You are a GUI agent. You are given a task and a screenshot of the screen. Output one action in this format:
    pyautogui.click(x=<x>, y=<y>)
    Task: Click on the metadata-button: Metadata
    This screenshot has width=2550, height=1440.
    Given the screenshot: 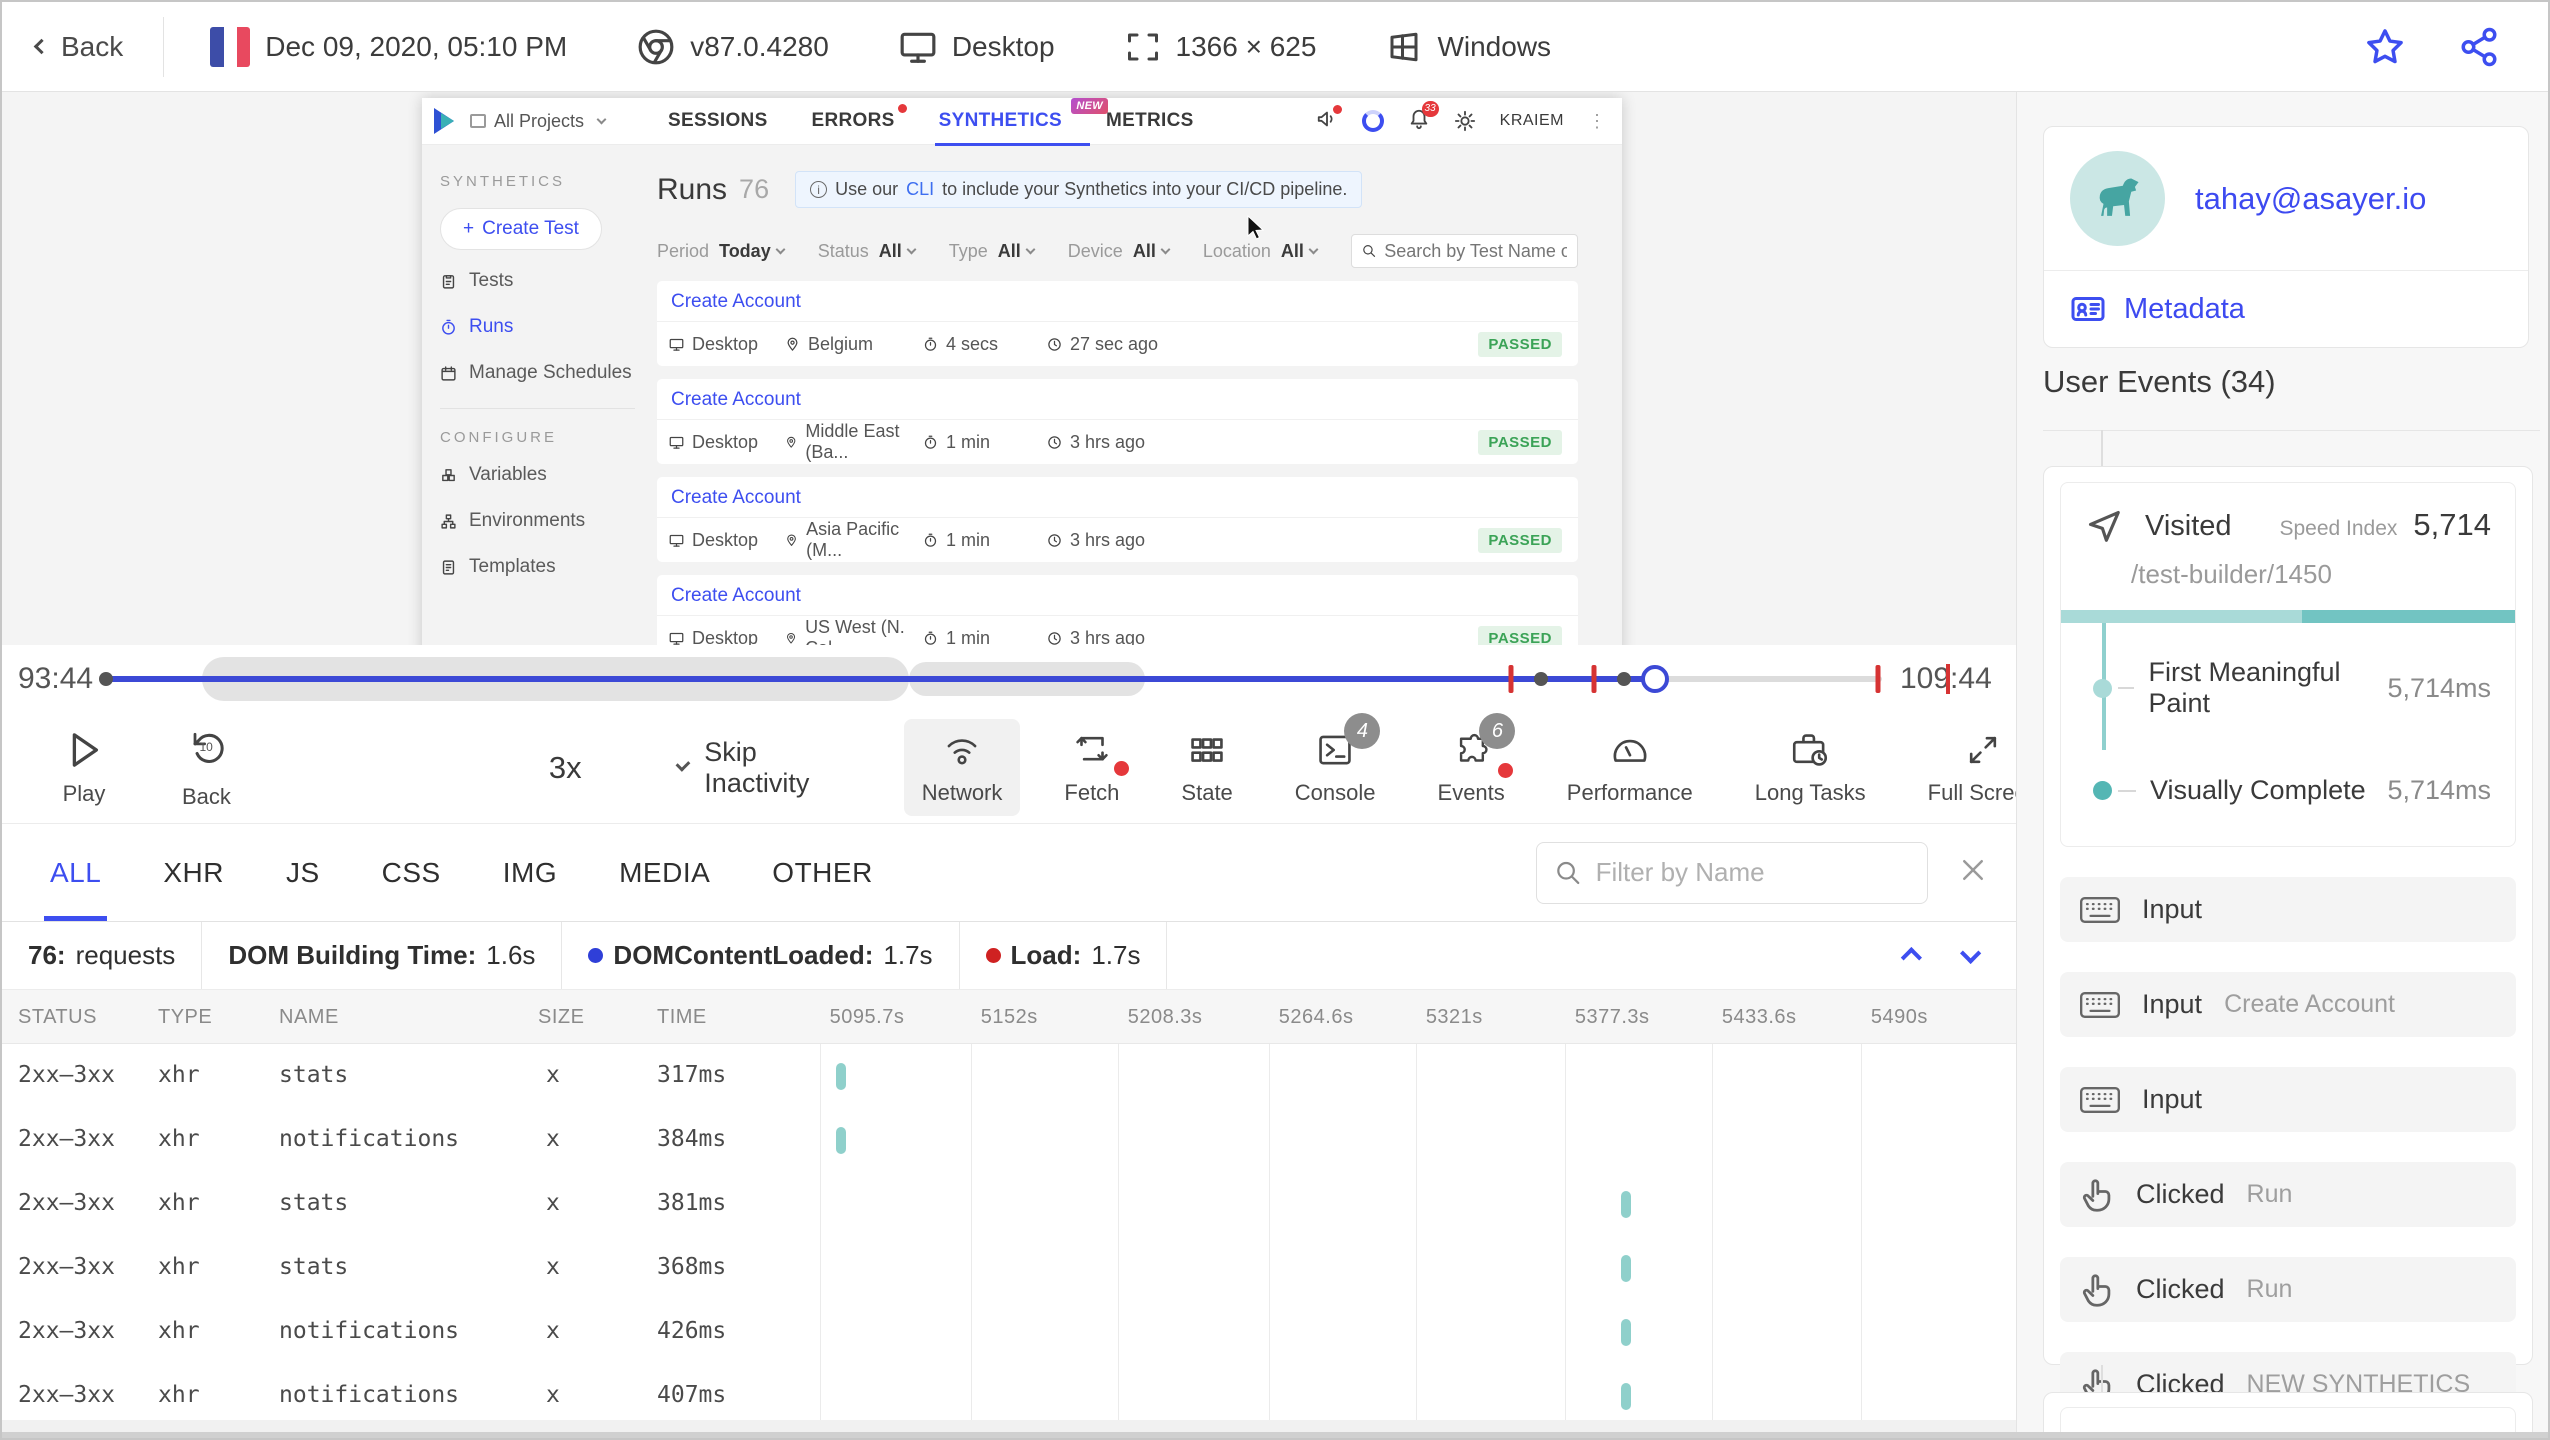 What is the action you would take?
    pyautogui.click(x=2286, y=308)
    